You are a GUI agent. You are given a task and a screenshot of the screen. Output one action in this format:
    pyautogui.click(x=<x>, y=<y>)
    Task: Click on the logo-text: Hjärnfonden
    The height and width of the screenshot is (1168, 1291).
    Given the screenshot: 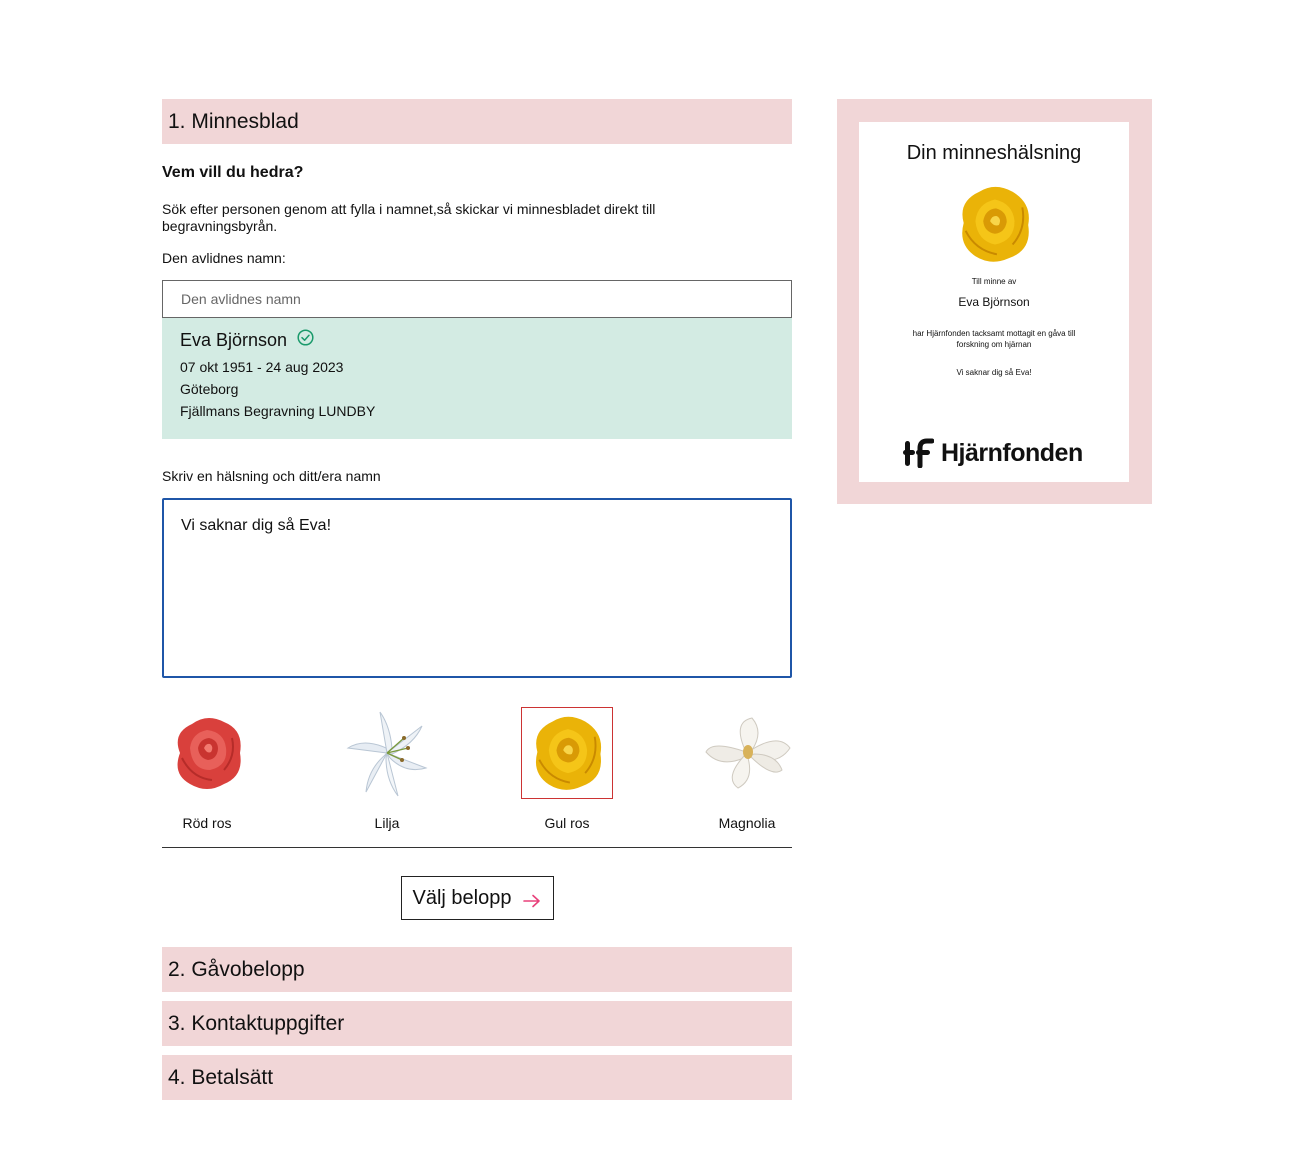 What is the action you would take?
    pyautogui.click(x=1012, y=452)
    